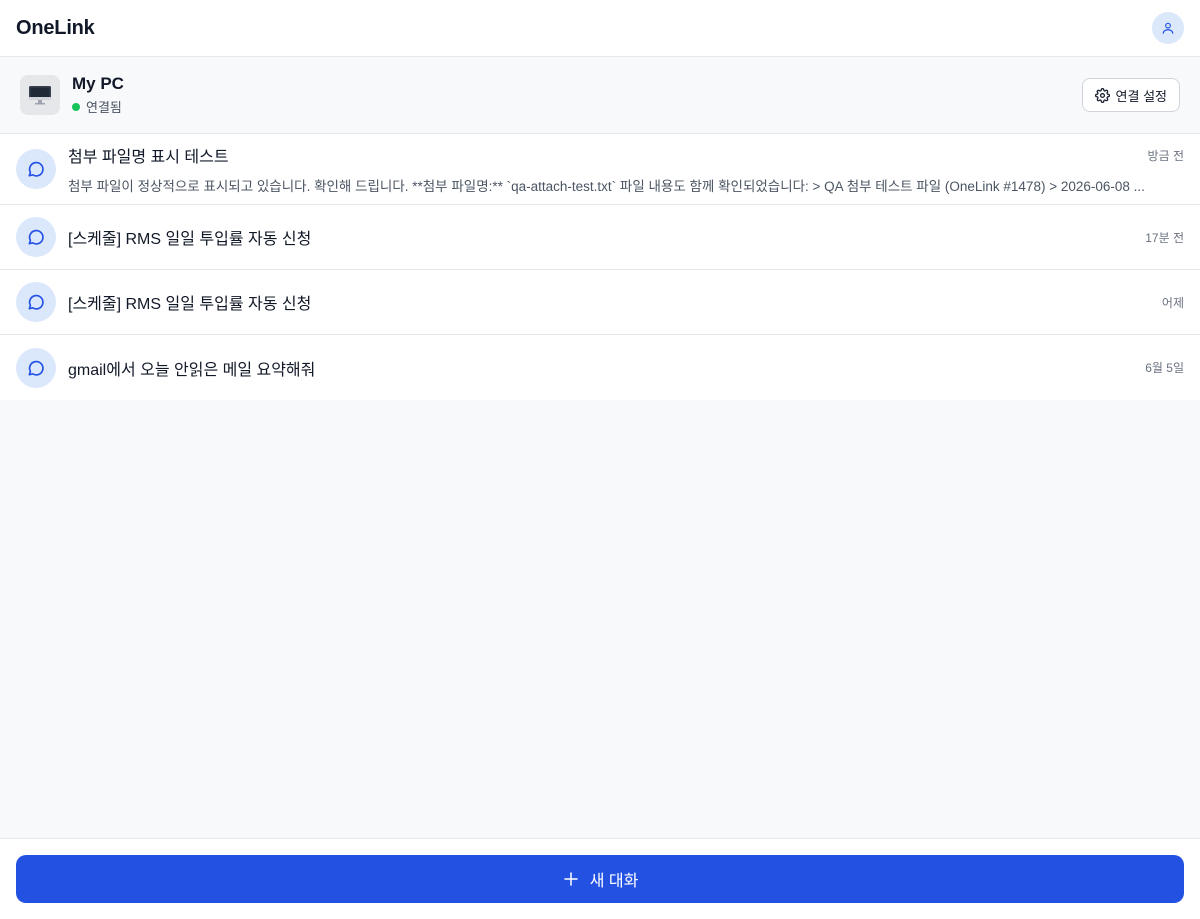  I want to click on bottom-bar: 새 대화, so click(600, 878).